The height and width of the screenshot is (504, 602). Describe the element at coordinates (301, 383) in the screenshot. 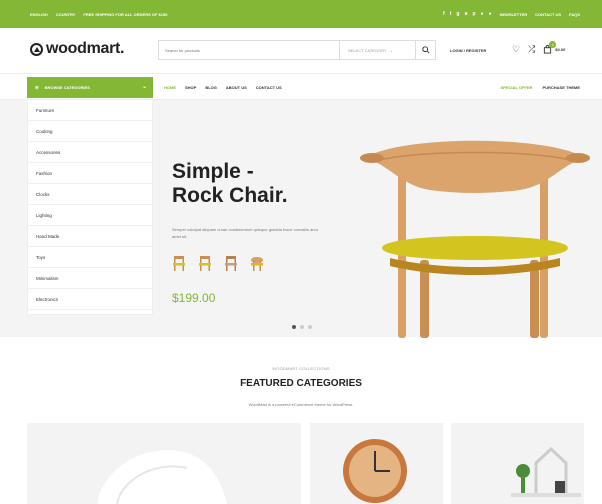

I see `collections-title: FEATURED CATEGORIES` at that location.